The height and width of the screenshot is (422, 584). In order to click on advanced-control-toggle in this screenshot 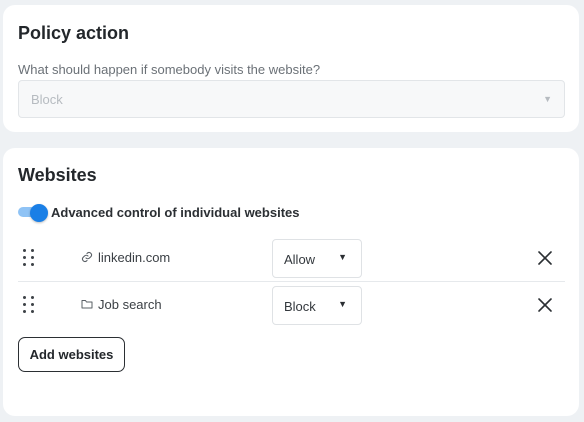, I will do `click(34, 213)`.